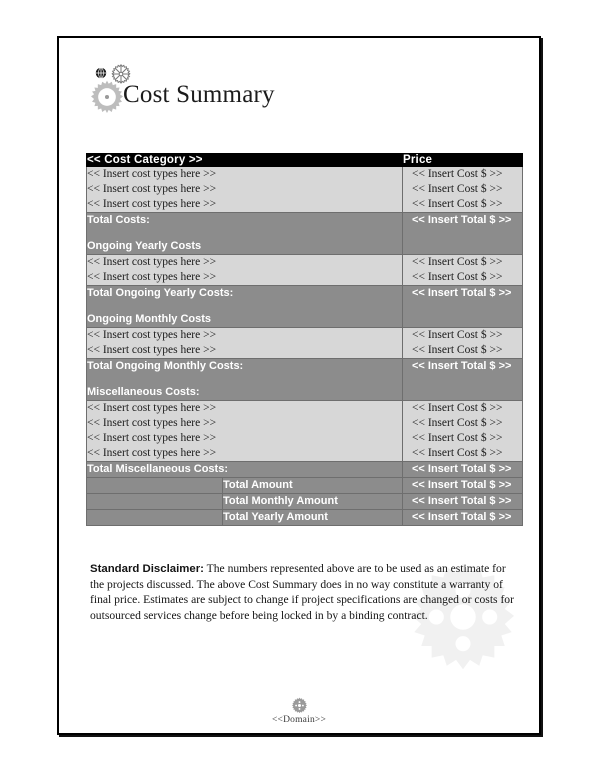  What do you see at coordinates (299, 720) in the screenshot?
I see `footer-domain-label: <<Domain>>` at bounding box center [299, 720].